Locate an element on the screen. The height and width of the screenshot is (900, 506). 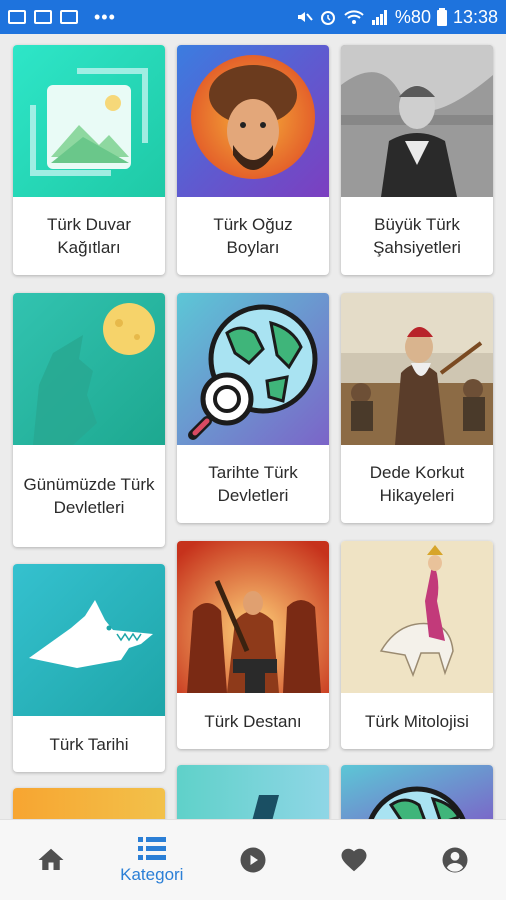
category-label: Türk Destanı is located at coordinates (253, 721).